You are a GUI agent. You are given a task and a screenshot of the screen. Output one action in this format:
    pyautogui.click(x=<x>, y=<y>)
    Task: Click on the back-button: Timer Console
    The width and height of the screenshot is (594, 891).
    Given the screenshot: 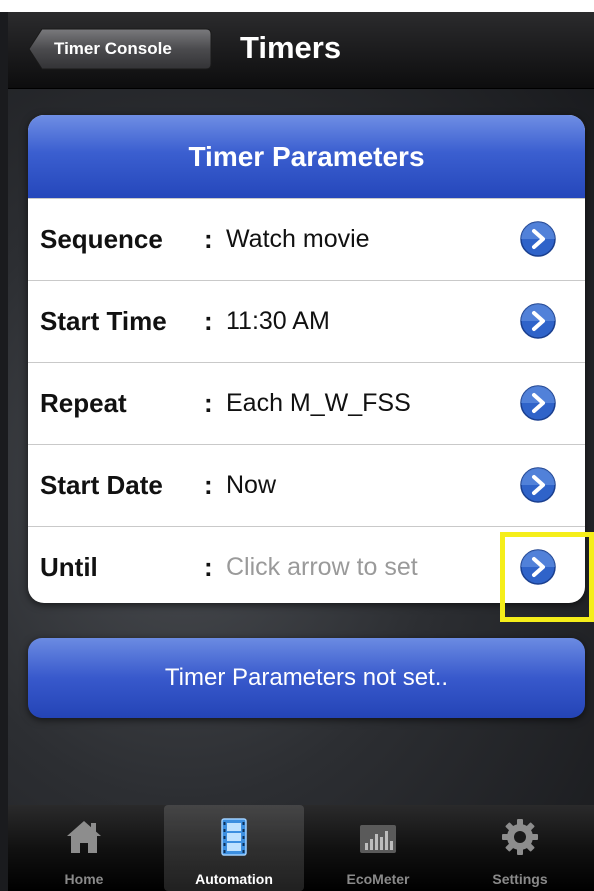 What is the action you would take?
    pyautogui.click(x=120, y=49)
    